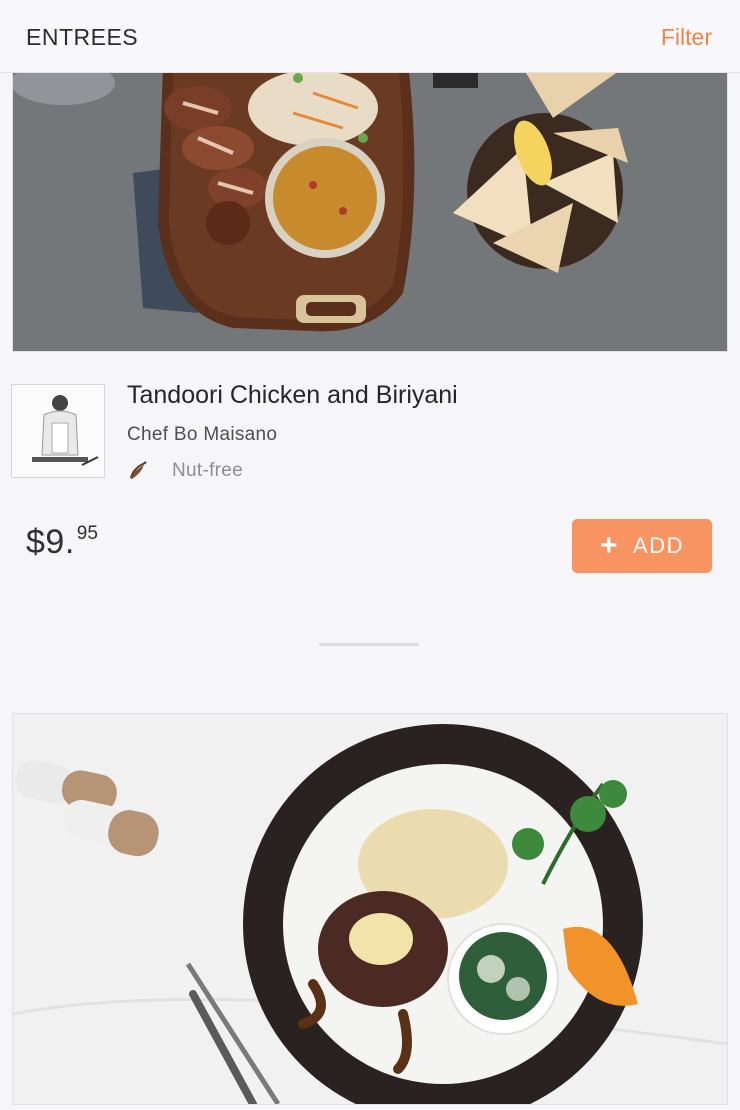  Describe the element at coordinates (369, 644) in the screenshot. I see `section-divider` at that location.